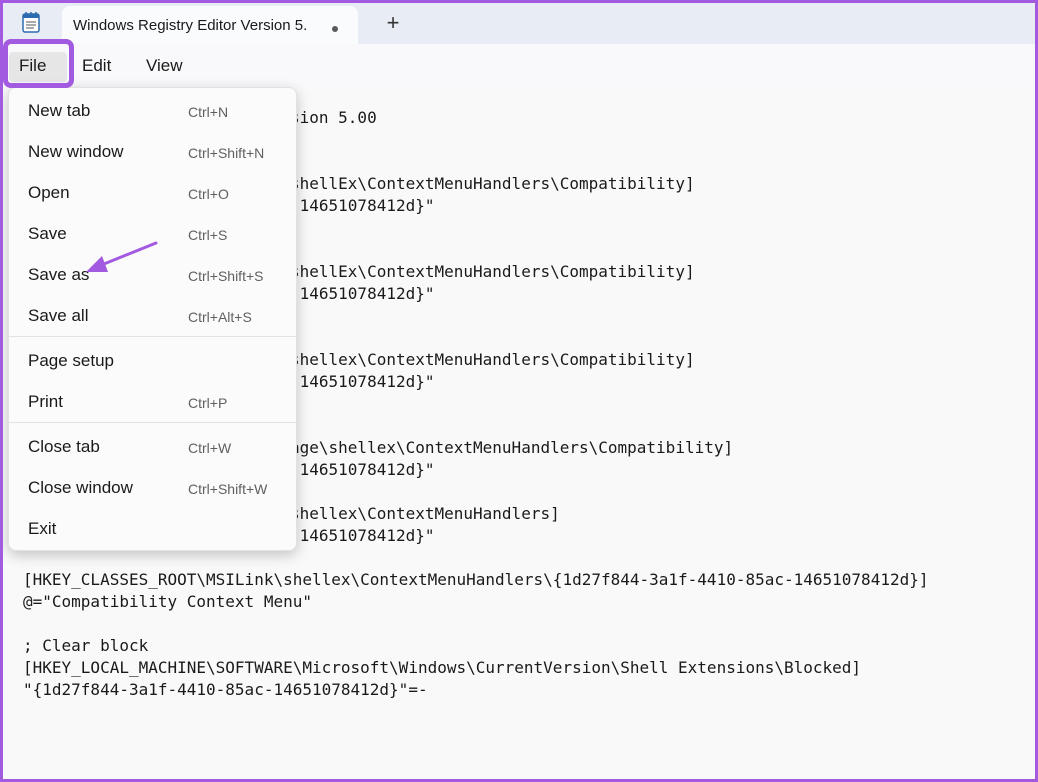 The width and height of the screenshot is (1038, 782). What do you see at coordinates (152, 152) in the screenshot?
I see `menu-item-new-window: New window Ctrl+Shift+N` at bounding box center [152, 152].